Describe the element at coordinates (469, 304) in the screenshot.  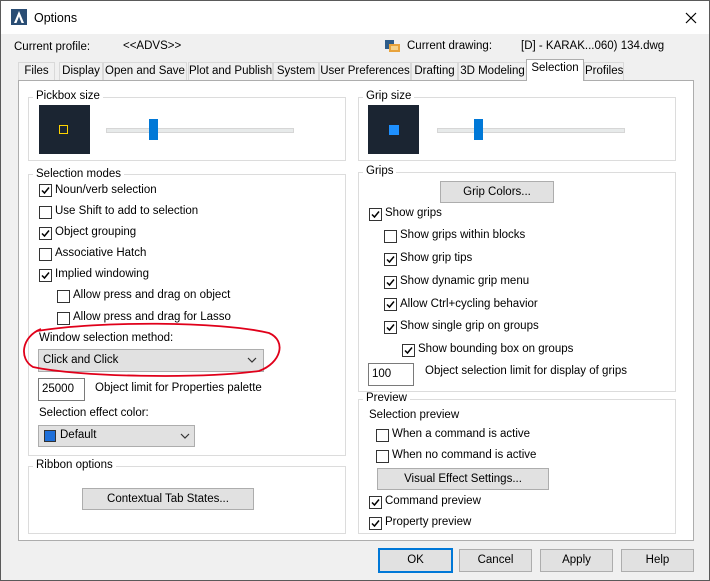
I see `ctrl-cycling-label: Allow Ctrl+cycling behavior` at that location.